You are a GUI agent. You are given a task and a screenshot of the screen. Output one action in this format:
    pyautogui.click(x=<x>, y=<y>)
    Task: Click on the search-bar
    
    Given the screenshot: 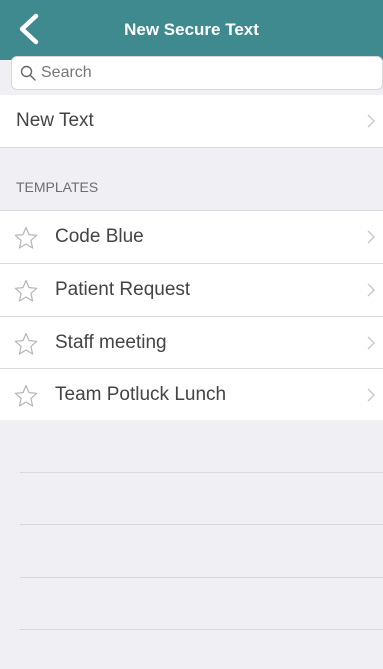 What is the action you would take?
    pyautogui.click(x=197, y=73)
    